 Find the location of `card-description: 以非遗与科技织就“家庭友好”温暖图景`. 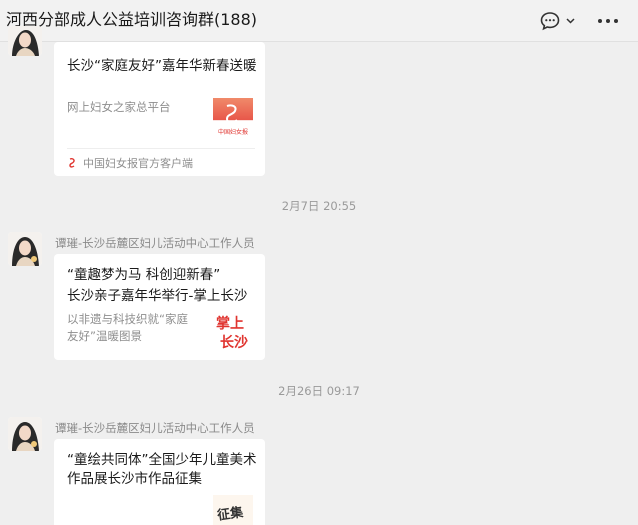

card-description: 以非遗与科技织就“家庭友好”温暖图景 is located at coordinates (127, 327).